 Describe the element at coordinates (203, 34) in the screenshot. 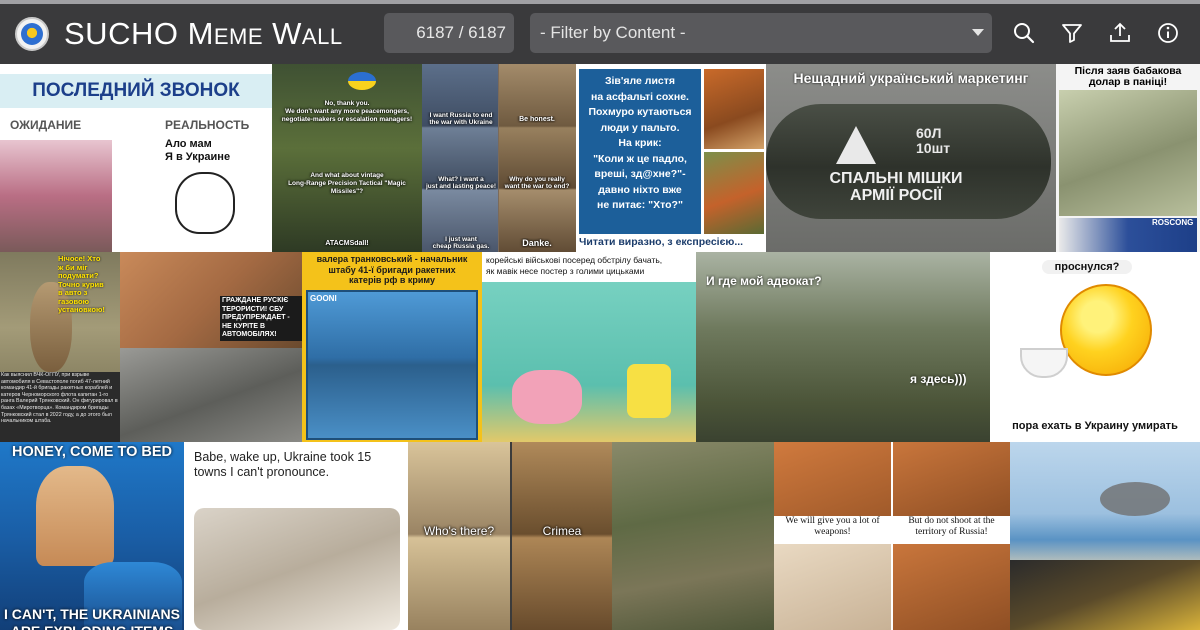

I see `site-title: SUCHO Meme Wall` at that location.